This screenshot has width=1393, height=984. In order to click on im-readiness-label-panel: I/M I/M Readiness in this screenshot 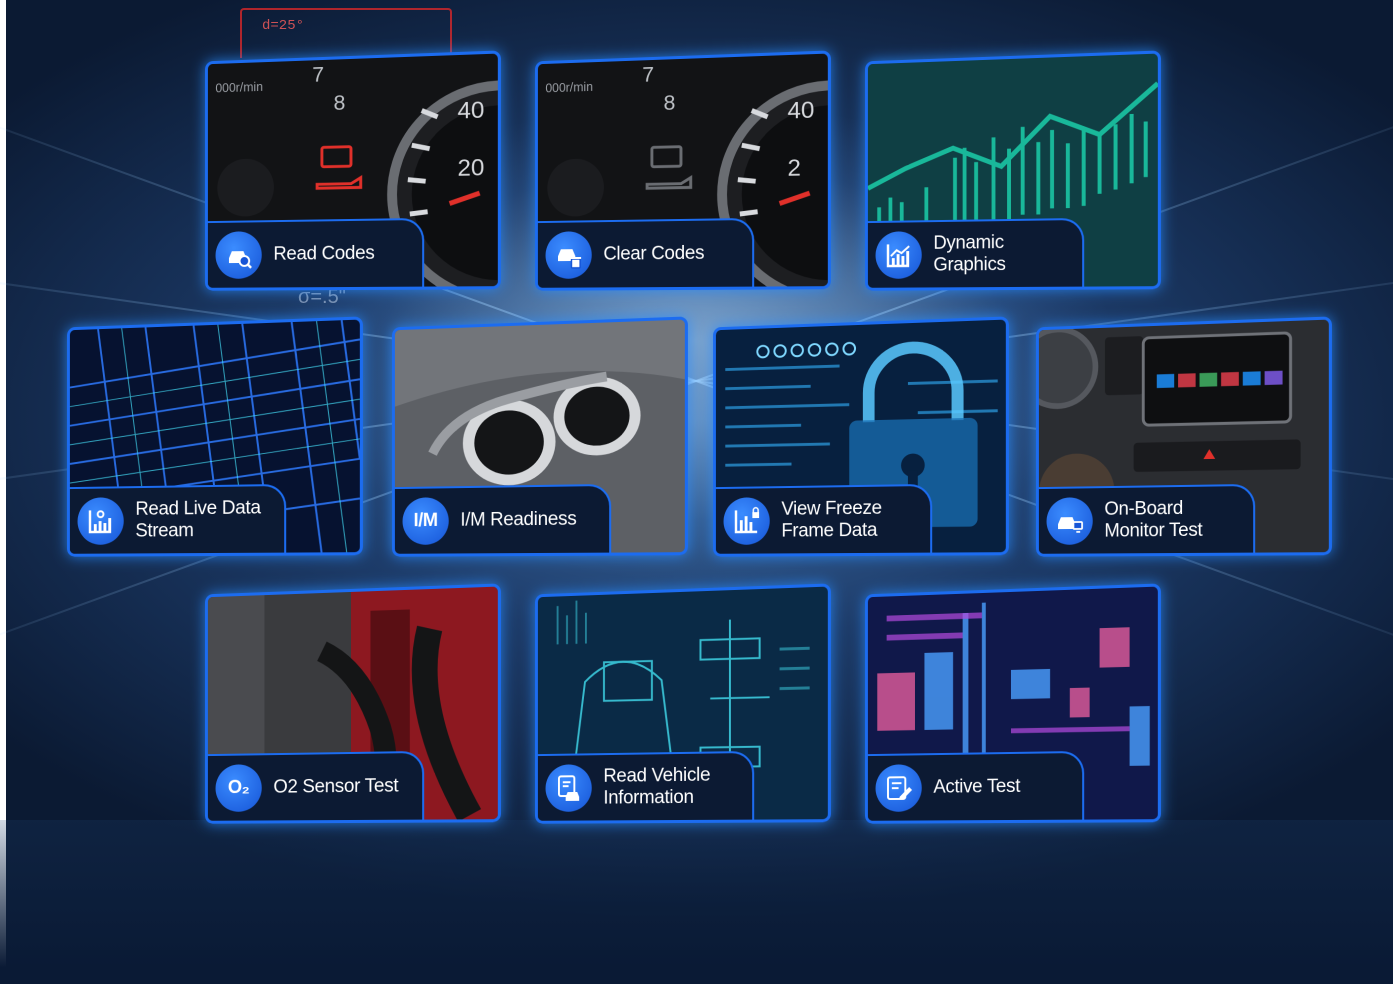, I will do `click(503, 518)`.